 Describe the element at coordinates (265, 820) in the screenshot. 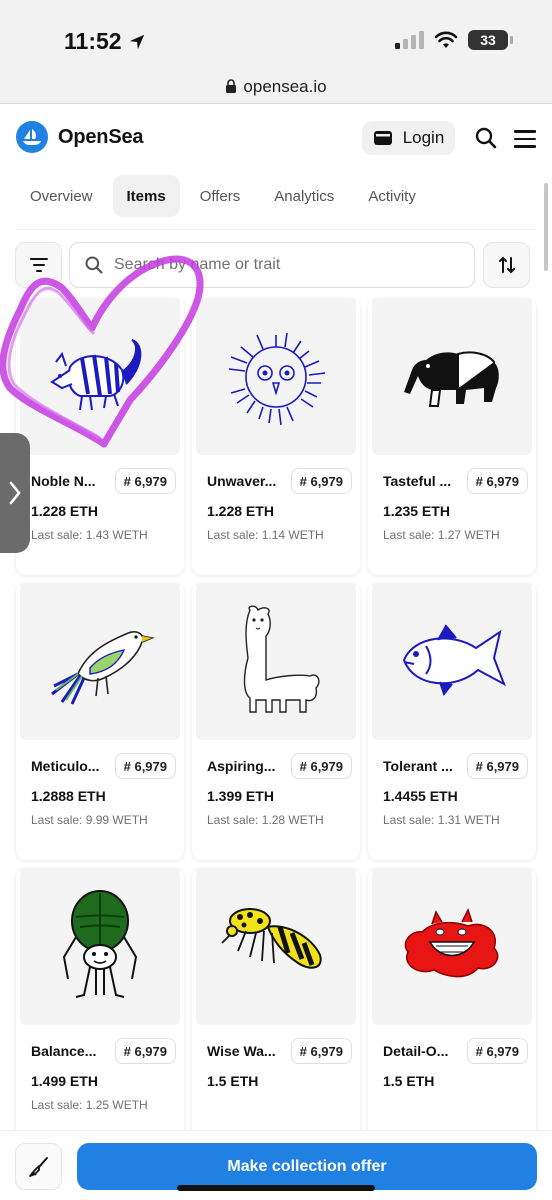

I see `last-sale: Last sale: 1.28 WETH` at that location.